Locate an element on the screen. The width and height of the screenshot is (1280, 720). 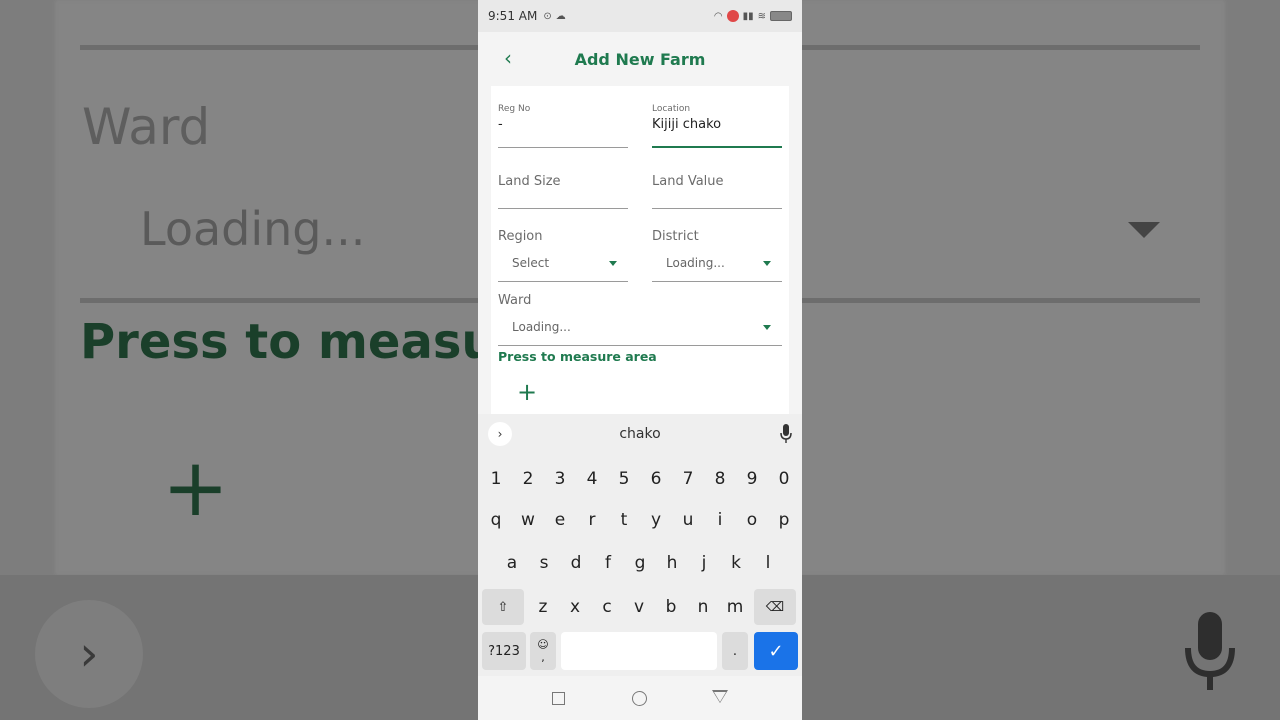
home-icon is located at coordinates (639, 698).